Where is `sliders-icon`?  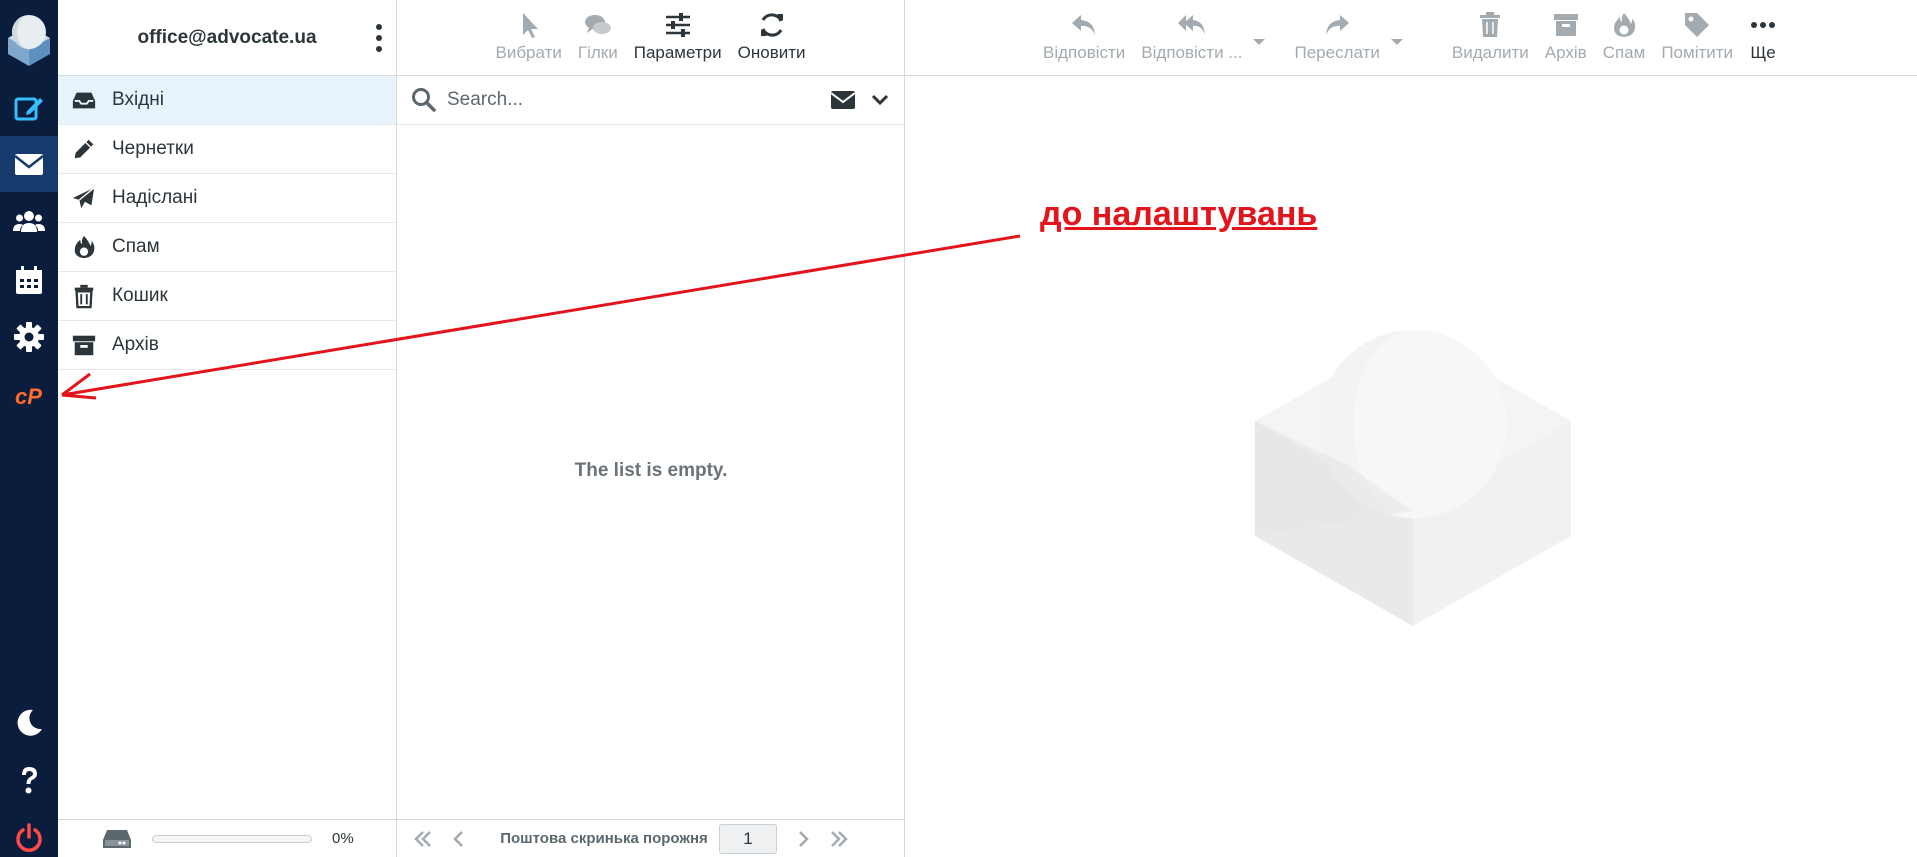 sliders-icon is located at coordinates (677, 25).